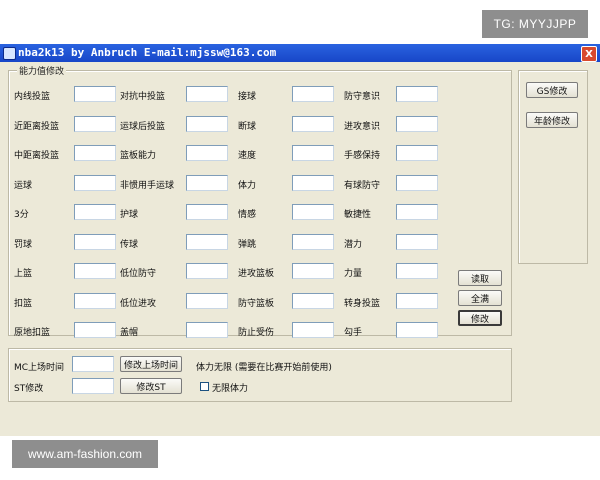  I want to click on ability-label: 罚球, so click(23, 245).